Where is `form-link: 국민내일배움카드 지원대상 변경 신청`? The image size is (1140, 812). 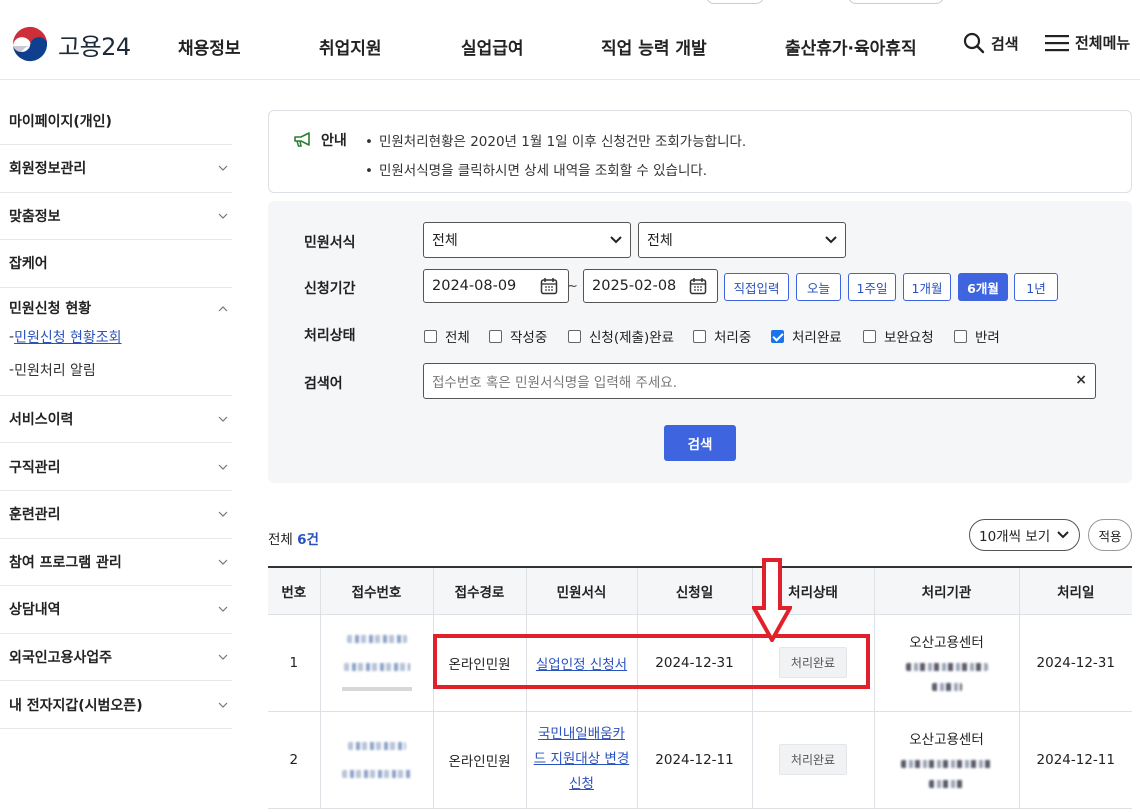
form-link: 국민내일배움카드 지원대상 변경 신청 is located at coordinates (582, 759).